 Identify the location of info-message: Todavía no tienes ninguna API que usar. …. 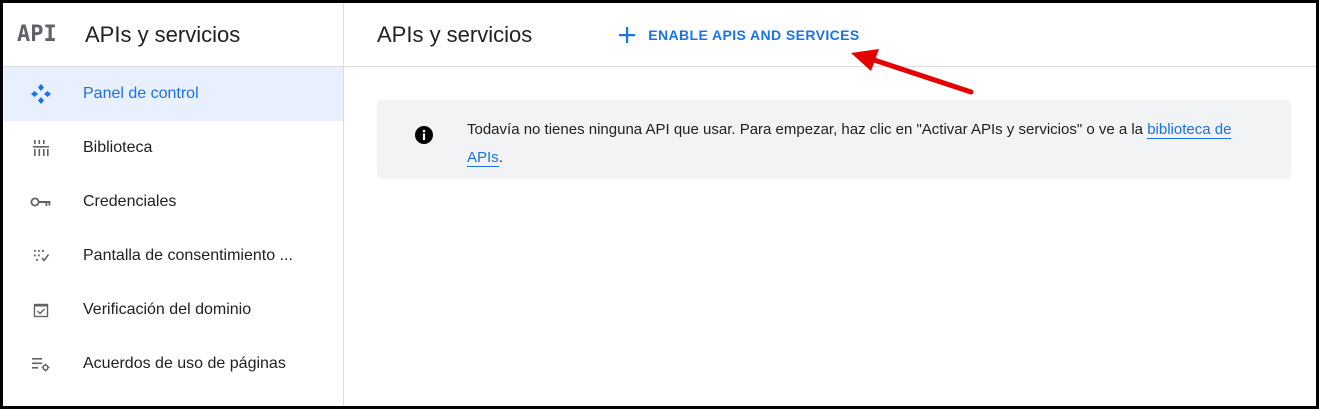
(867, 144).